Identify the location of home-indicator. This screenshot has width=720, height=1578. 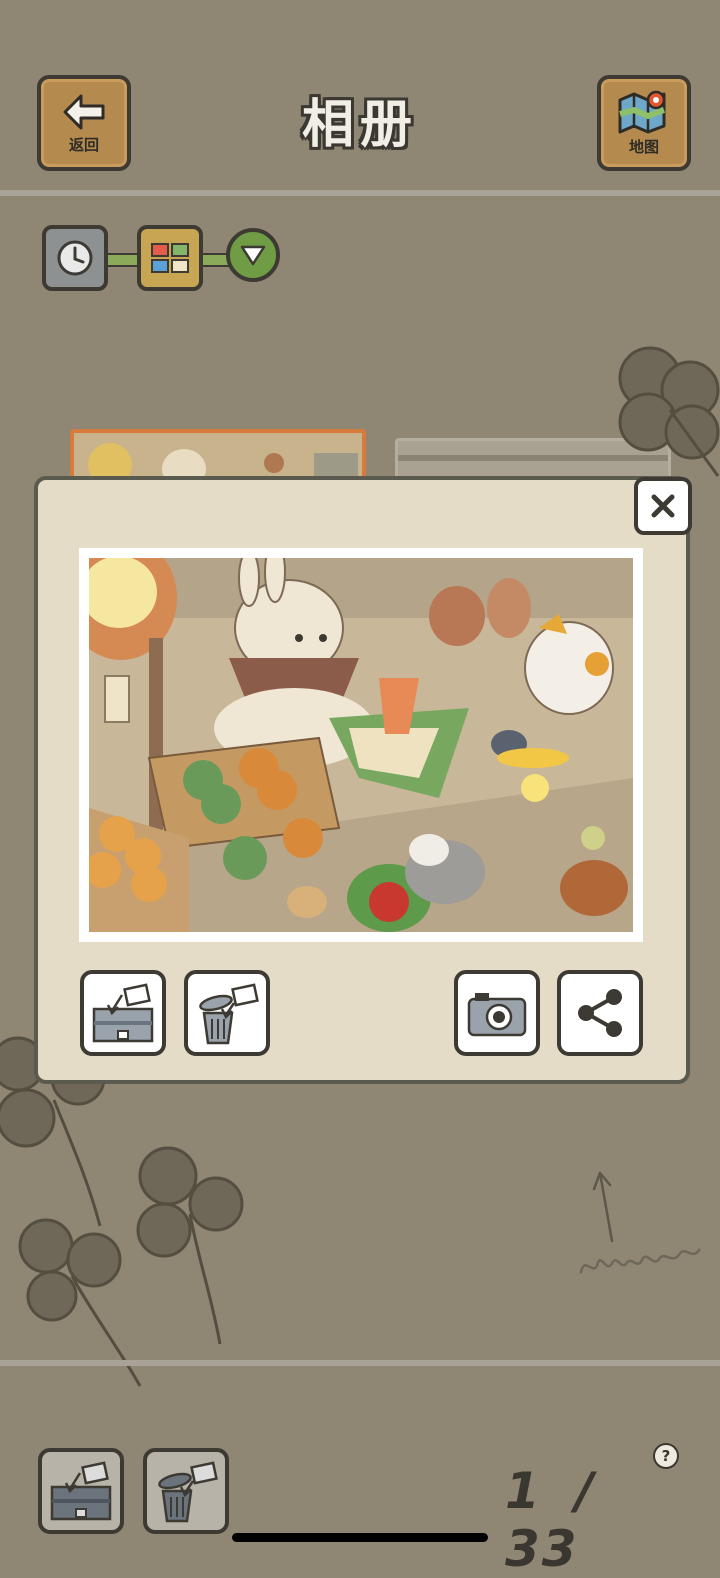
(360, 1537).